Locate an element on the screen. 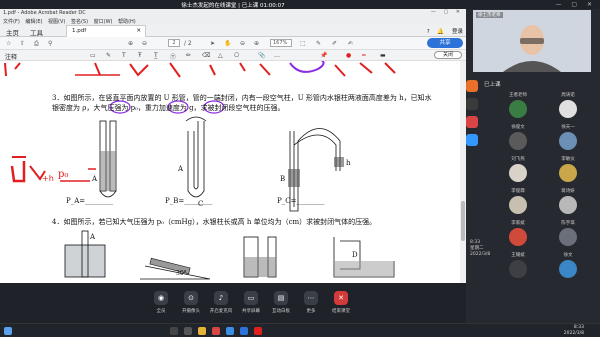  page-total: / 2 is located at coordinates (188, 43).